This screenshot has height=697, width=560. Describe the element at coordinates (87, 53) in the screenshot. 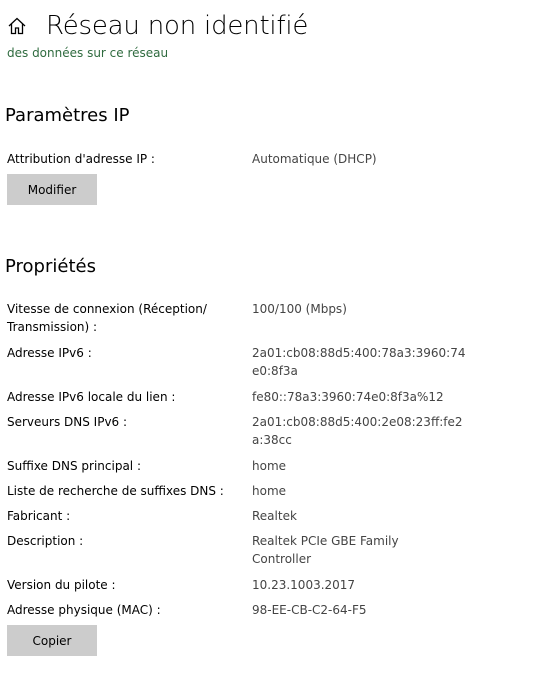

I see `network-data-link: des données sur ce réseau` at that location.